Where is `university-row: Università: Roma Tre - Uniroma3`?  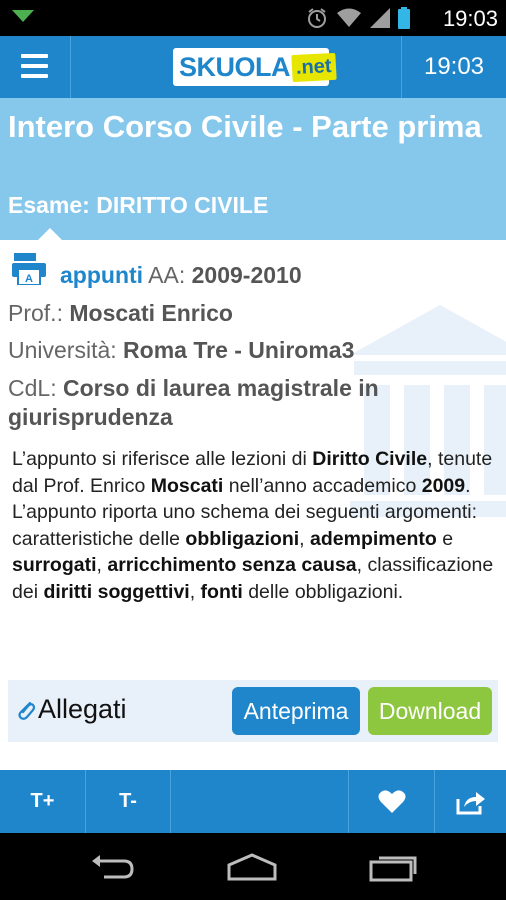
university-row: Università: Roma Tre - Uniroma3 is located at coordinates (181, 350).